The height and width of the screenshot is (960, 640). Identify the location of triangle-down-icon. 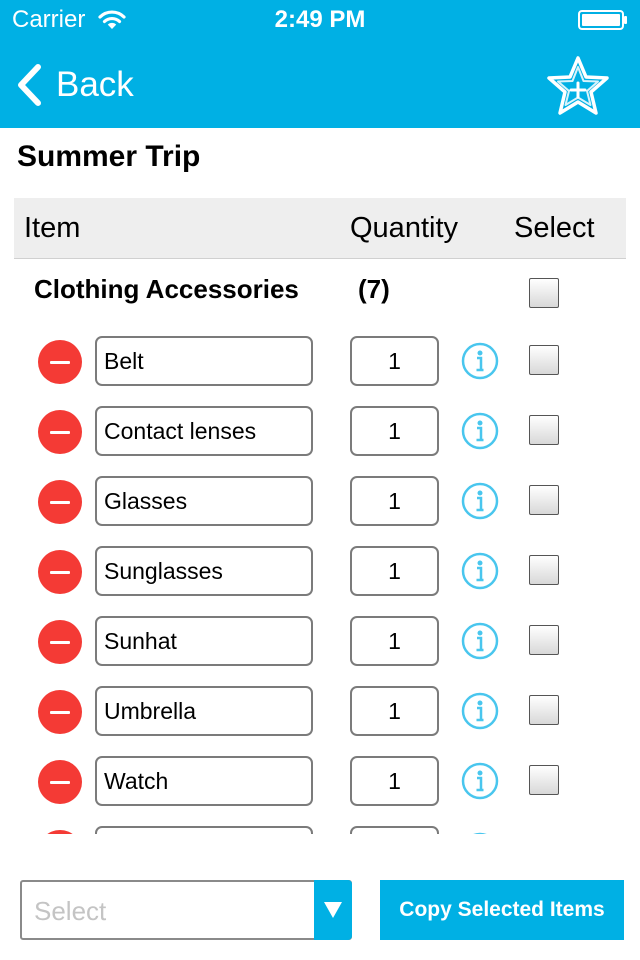
(333, 910).